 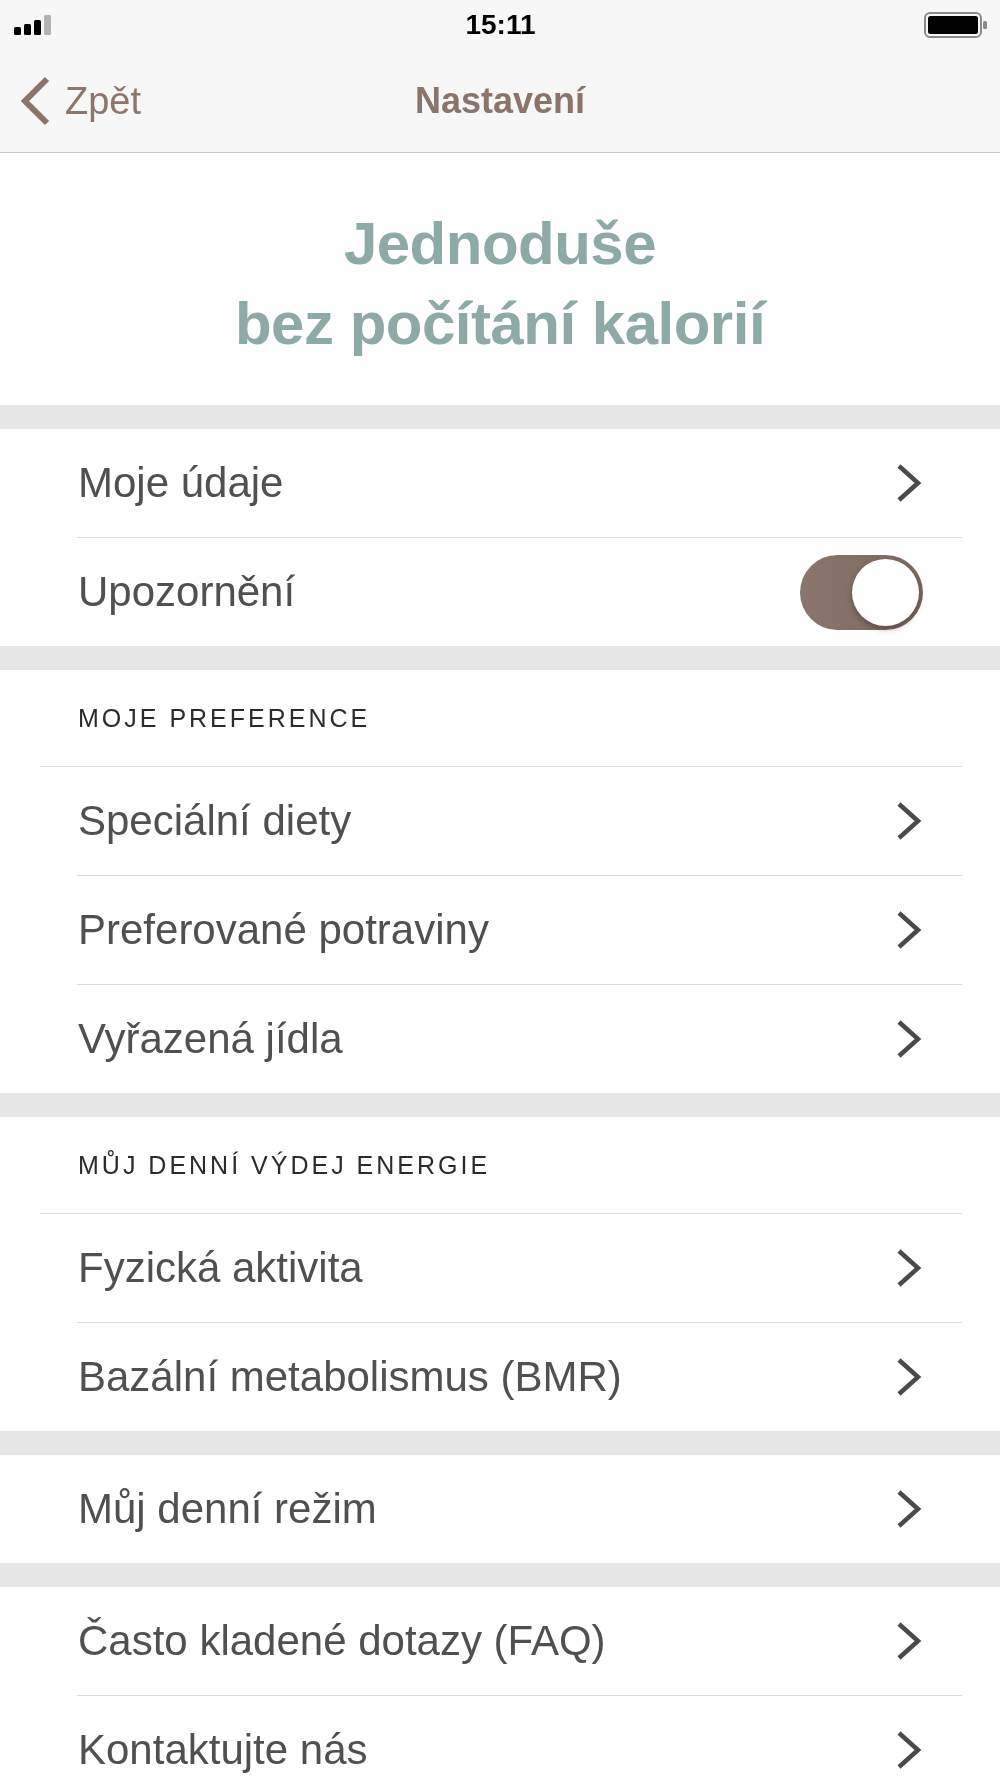 What do you see at coordinates (500, 821) in the screenshot?
I see `settings-row: Speciální diety` at bounding box center [500, 821].